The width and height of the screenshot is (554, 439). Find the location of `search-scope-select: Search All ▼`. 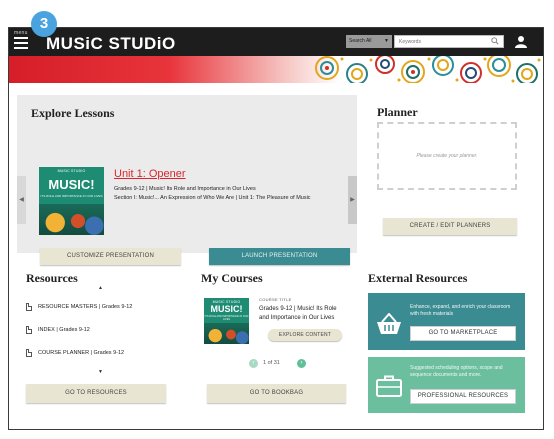

search-scope-select: Search All ▼ is located at coordinates (369, 41).